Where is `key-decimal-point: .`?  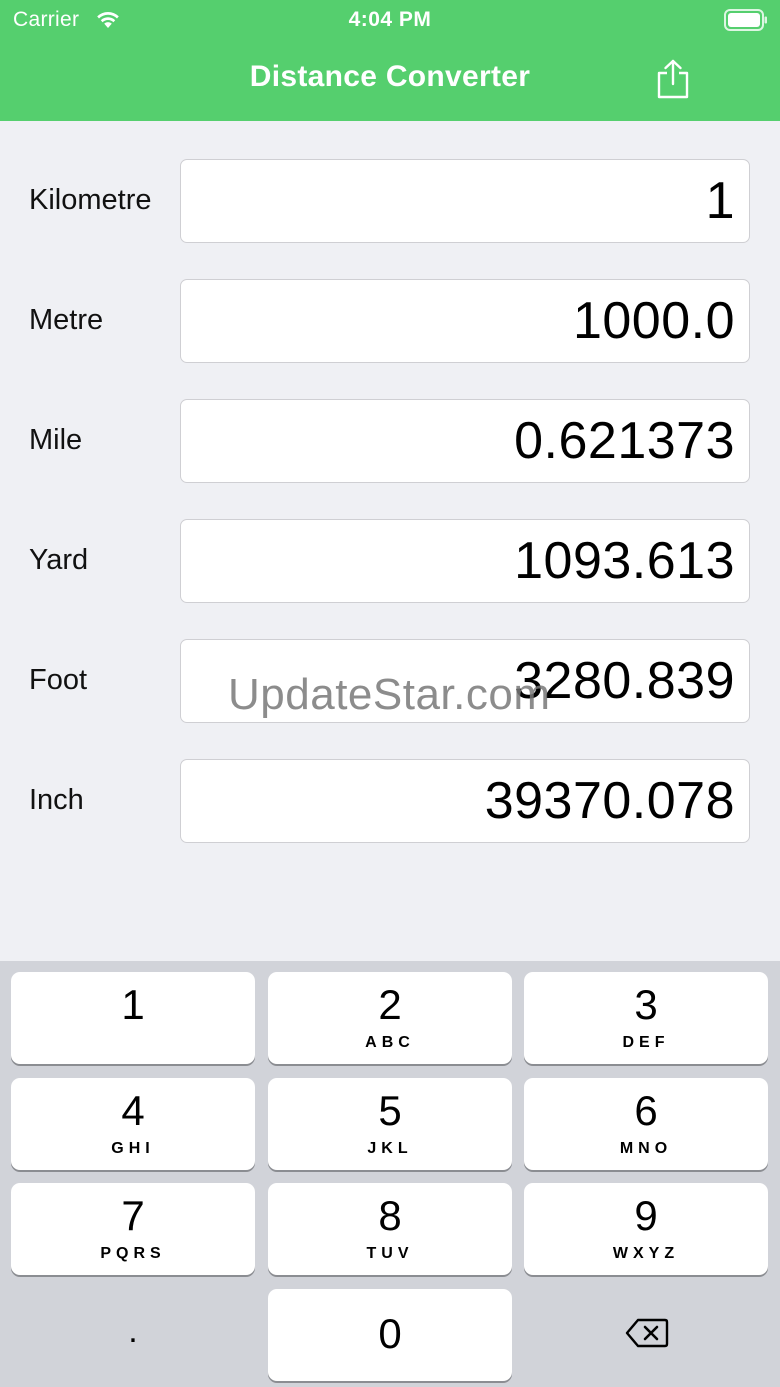
key-decimal-point: . is located at coordinates (133, 1335).